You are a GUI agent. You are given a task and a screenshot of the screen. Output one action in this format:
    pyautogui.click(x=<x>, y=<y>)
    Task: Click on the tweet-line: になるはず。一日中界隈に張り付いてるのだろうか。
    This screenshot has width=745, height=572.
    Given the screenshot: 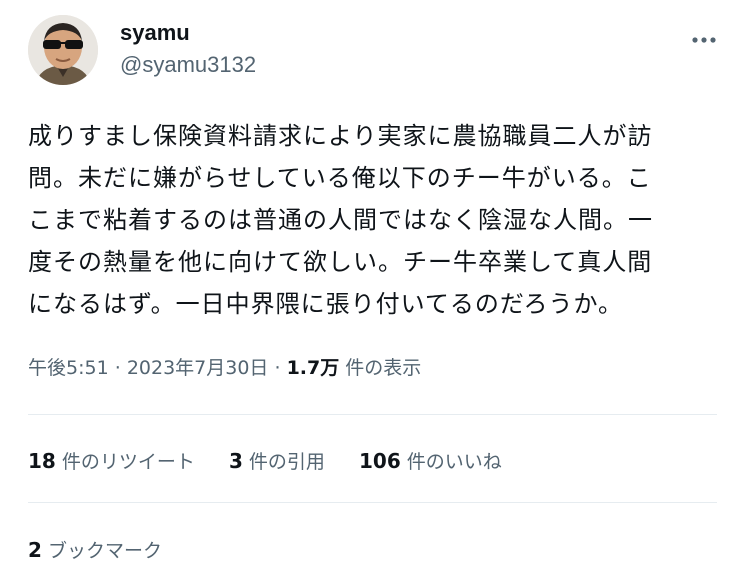 What is the action you would take?
    pyautogui.click(x=325, y=304)
    